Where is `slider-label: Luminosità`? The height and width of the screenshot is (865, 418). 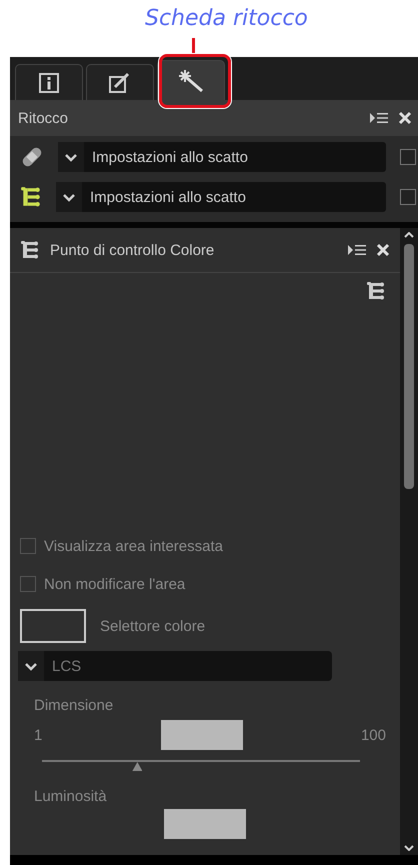 slider-label: Luminosità is located at coordinates (70, 796).